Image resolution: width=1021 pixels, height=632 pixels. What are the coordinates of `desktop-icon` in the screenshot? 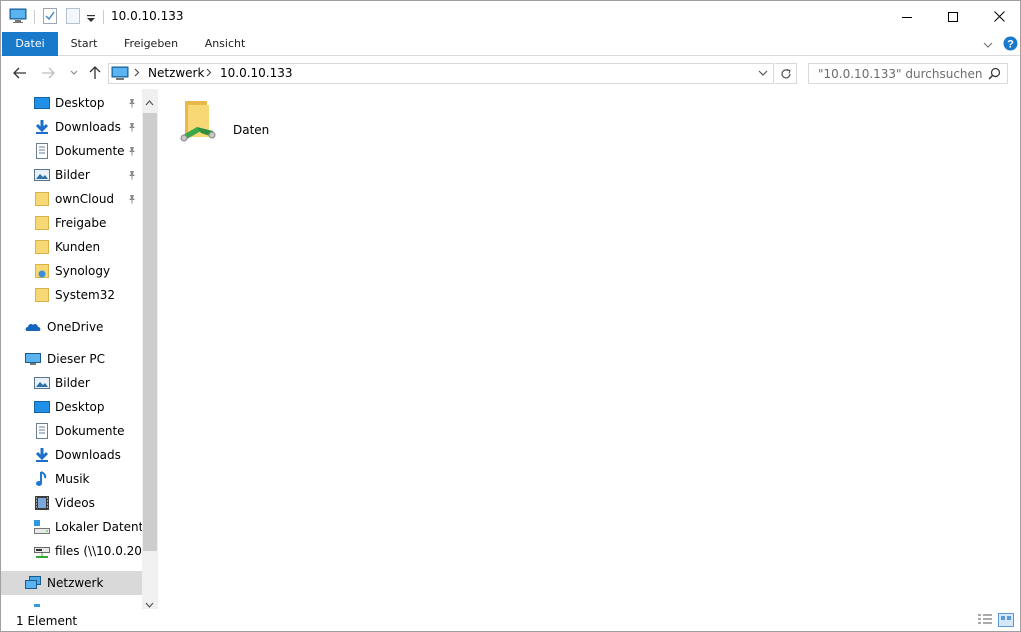 It's located at (42, 407).